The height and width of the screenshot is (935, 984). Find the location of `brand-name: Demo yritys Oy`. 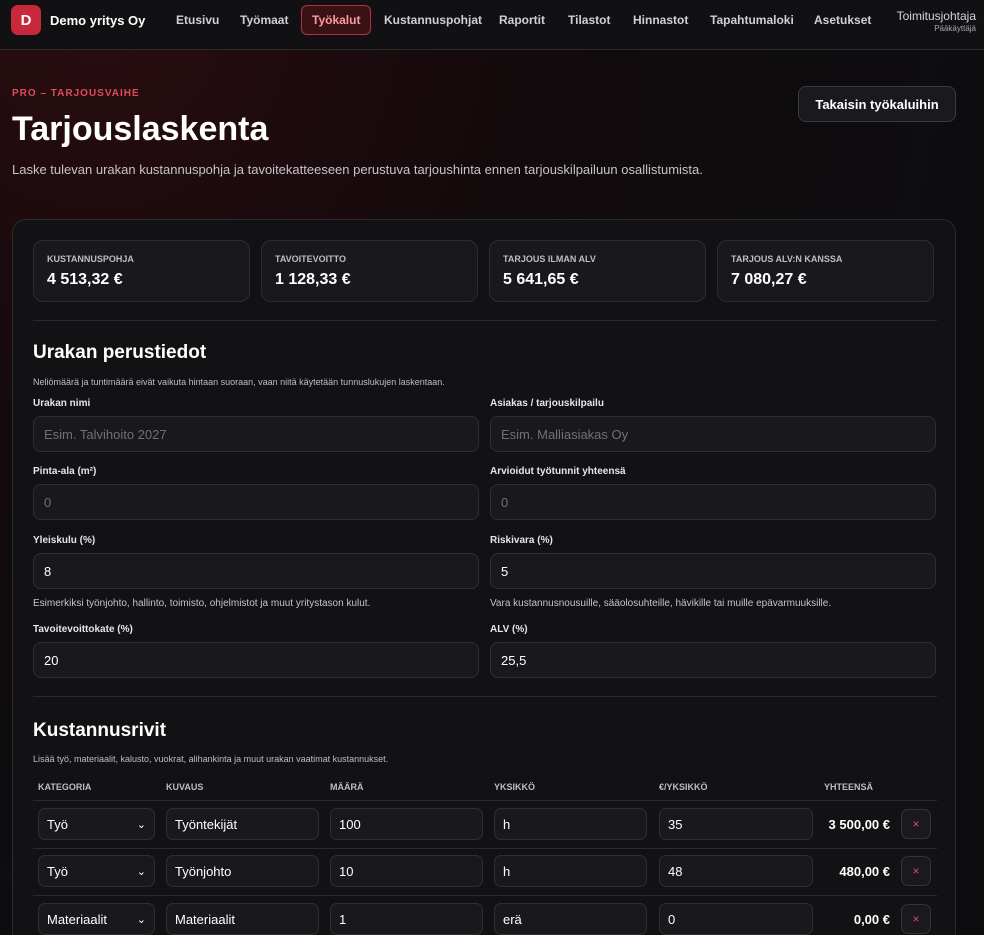

brand-name: Demo yritys Oy is located at coordinates (97, 20).